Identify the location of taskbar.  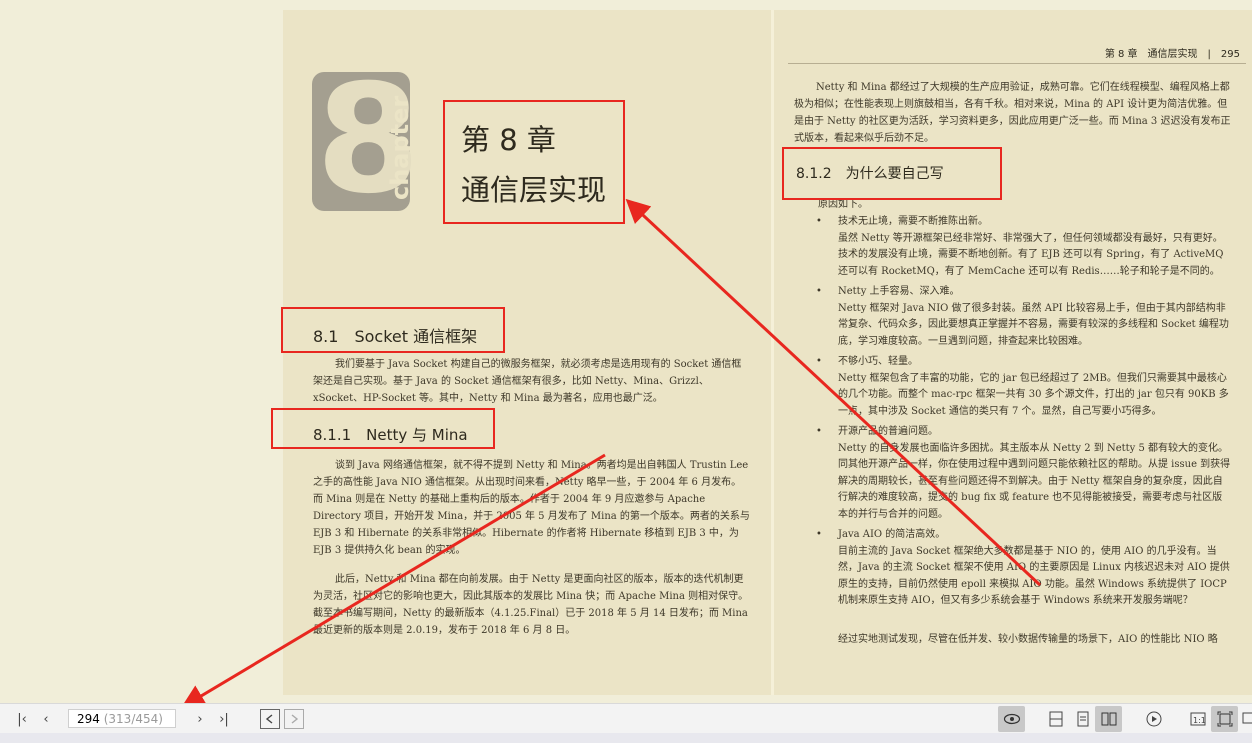
(626, 738).